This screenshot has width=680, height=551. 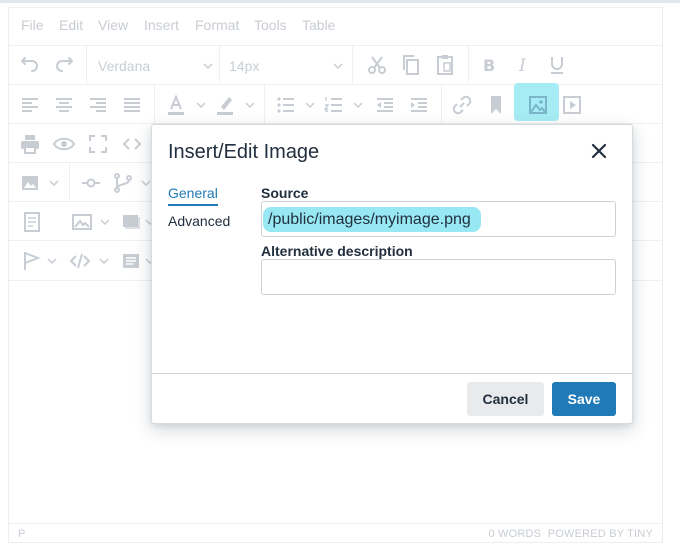 What do you see at coordinates (584, 399) in the screenshot?
I see `save-button: Save` at bounding box center [584, 399].